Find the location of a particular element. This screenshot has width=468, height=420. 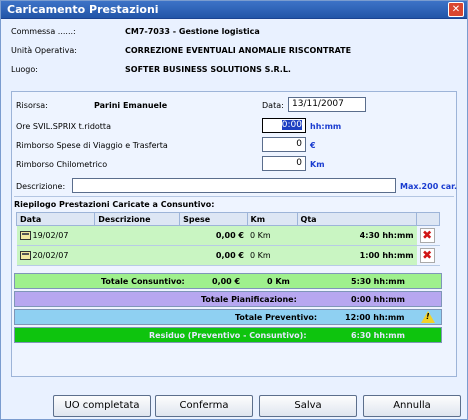

totale-consuntivo-km: 0 Km is located at coordinates (278, 281).